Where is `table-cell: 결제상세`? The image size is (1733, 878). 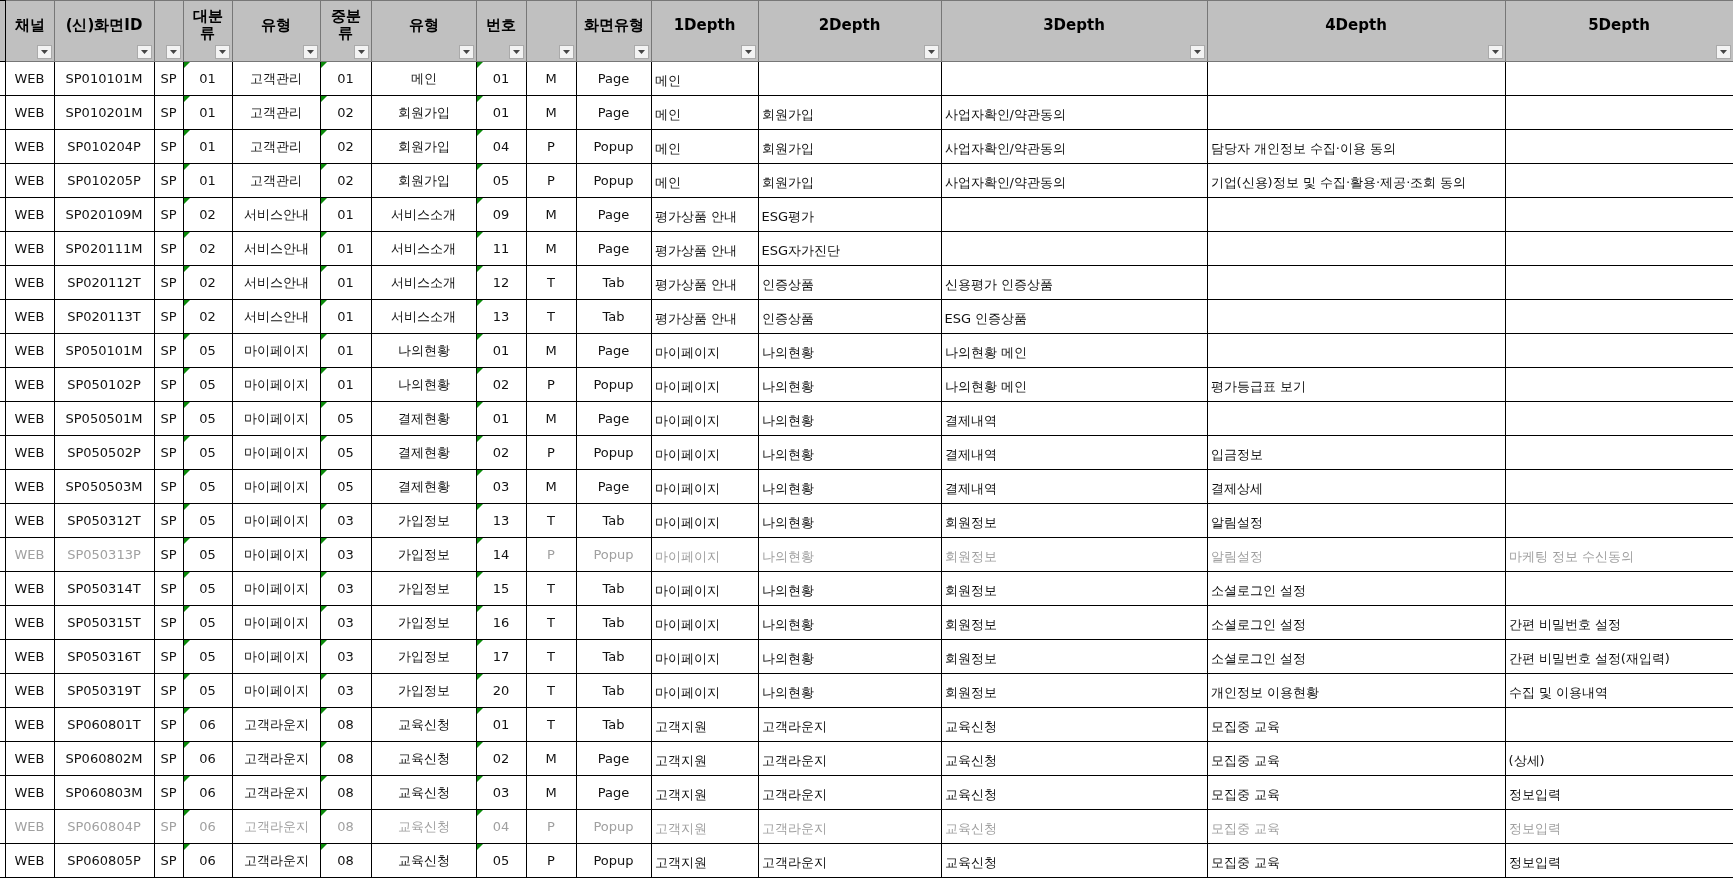 table-cell: 결제상세 is located at coordinates (1356, 486).